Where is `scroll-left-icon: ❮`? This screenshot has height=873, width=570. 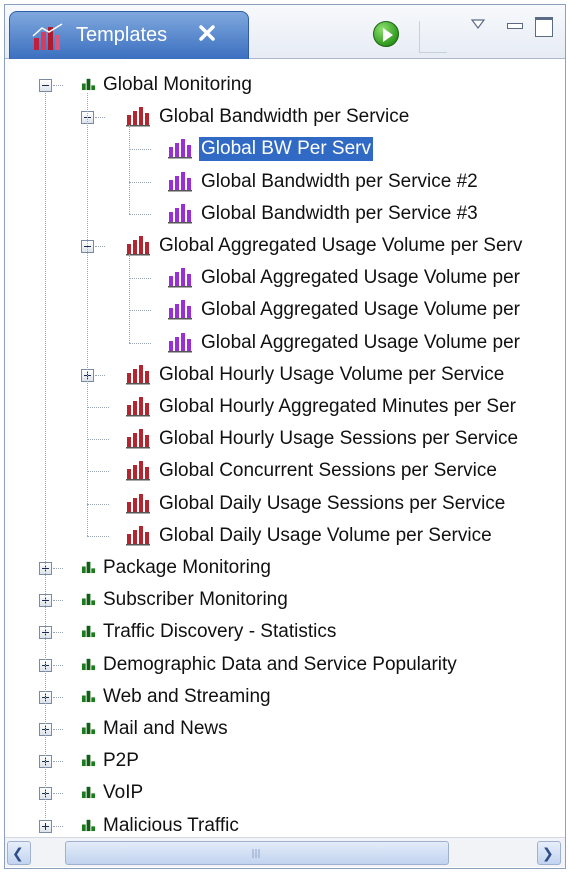
scroll-left-icon: ❮ is located at coordinates (19, 853).